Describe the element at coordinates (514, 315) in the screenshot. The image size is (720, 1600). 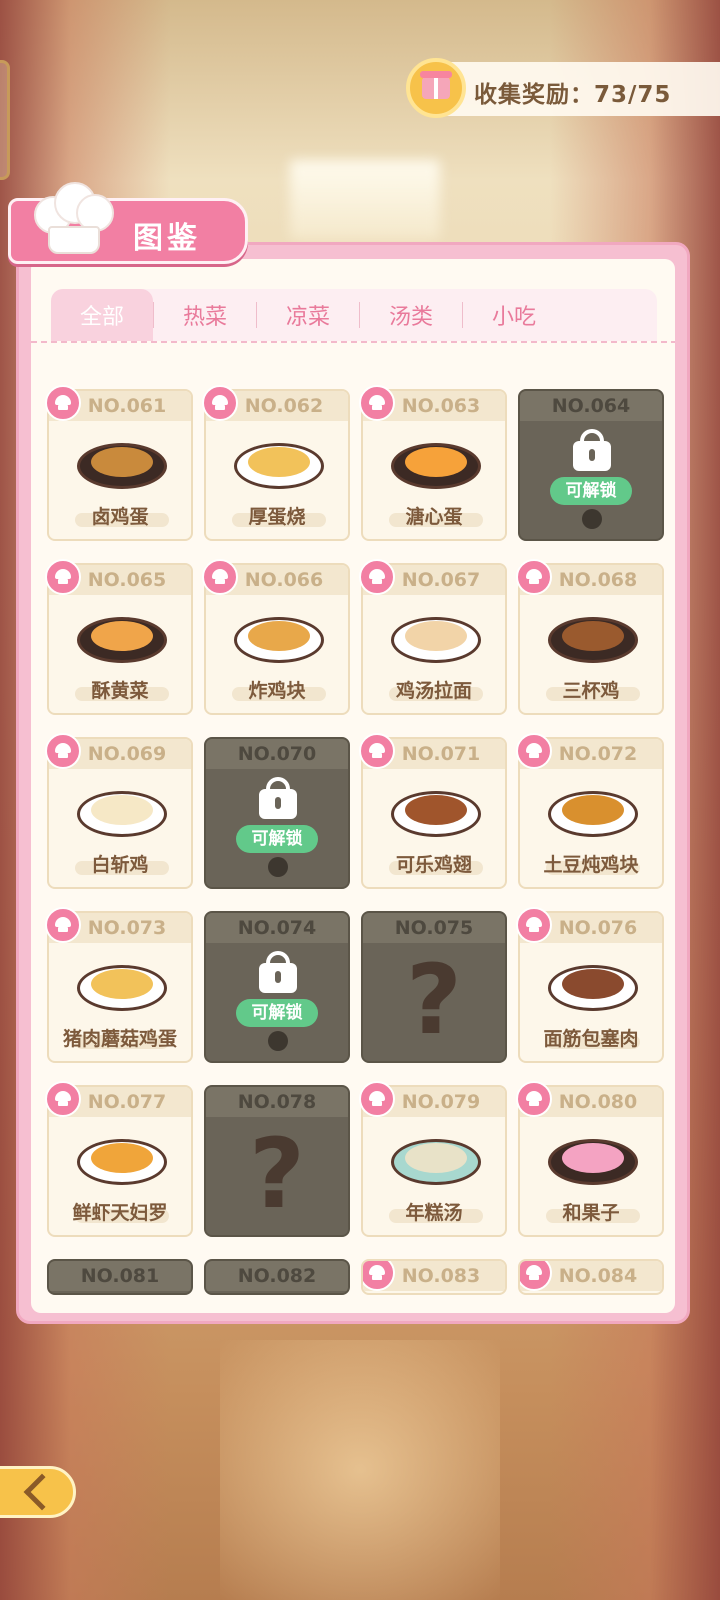
I see `tab-4: 小吃` at that location.